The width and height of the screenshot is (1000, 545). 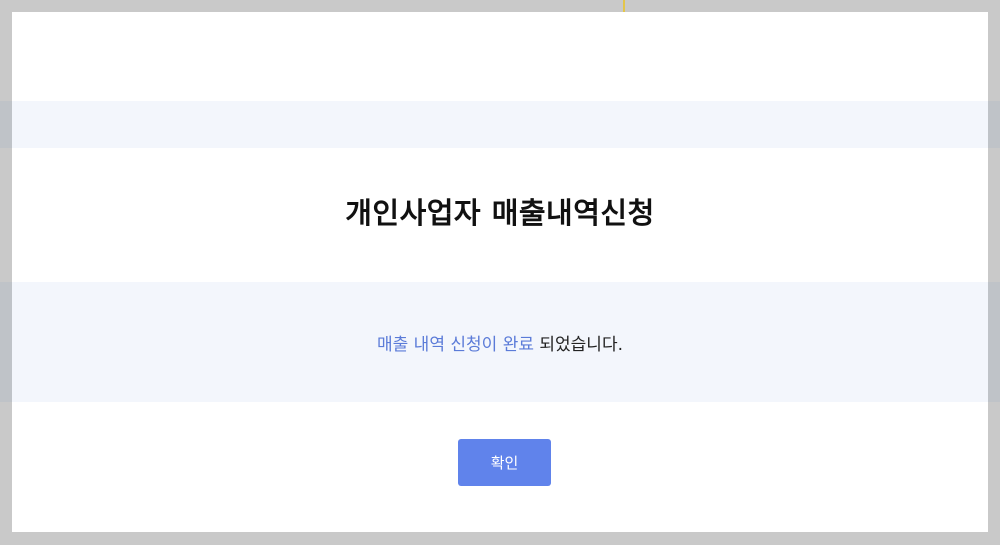 What do you see at coordinates (624, 6) in the screenshot?
I see `backdrop-accent-line` at bounding box center [624, 6].